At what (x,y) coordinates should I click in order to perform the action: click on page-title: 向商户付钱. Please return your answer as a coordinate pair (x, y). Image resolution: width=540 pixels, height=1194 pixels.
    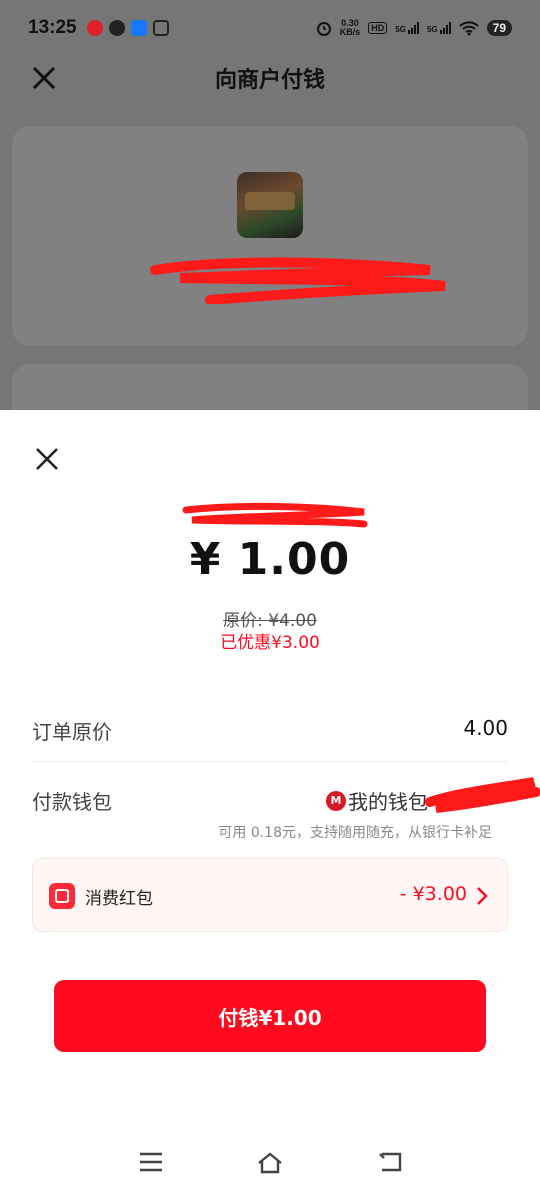
    Looking at the image, I should click on (269, 80).